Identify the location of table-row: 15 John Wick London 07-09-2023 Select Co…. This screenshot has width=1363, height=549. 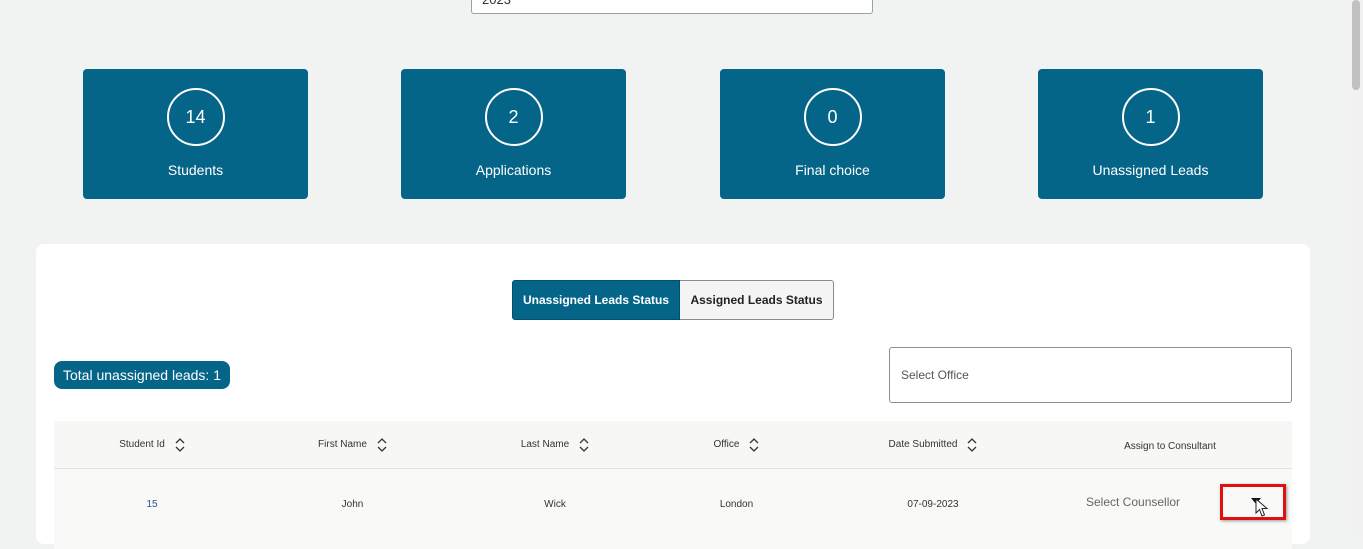
(673, 509).